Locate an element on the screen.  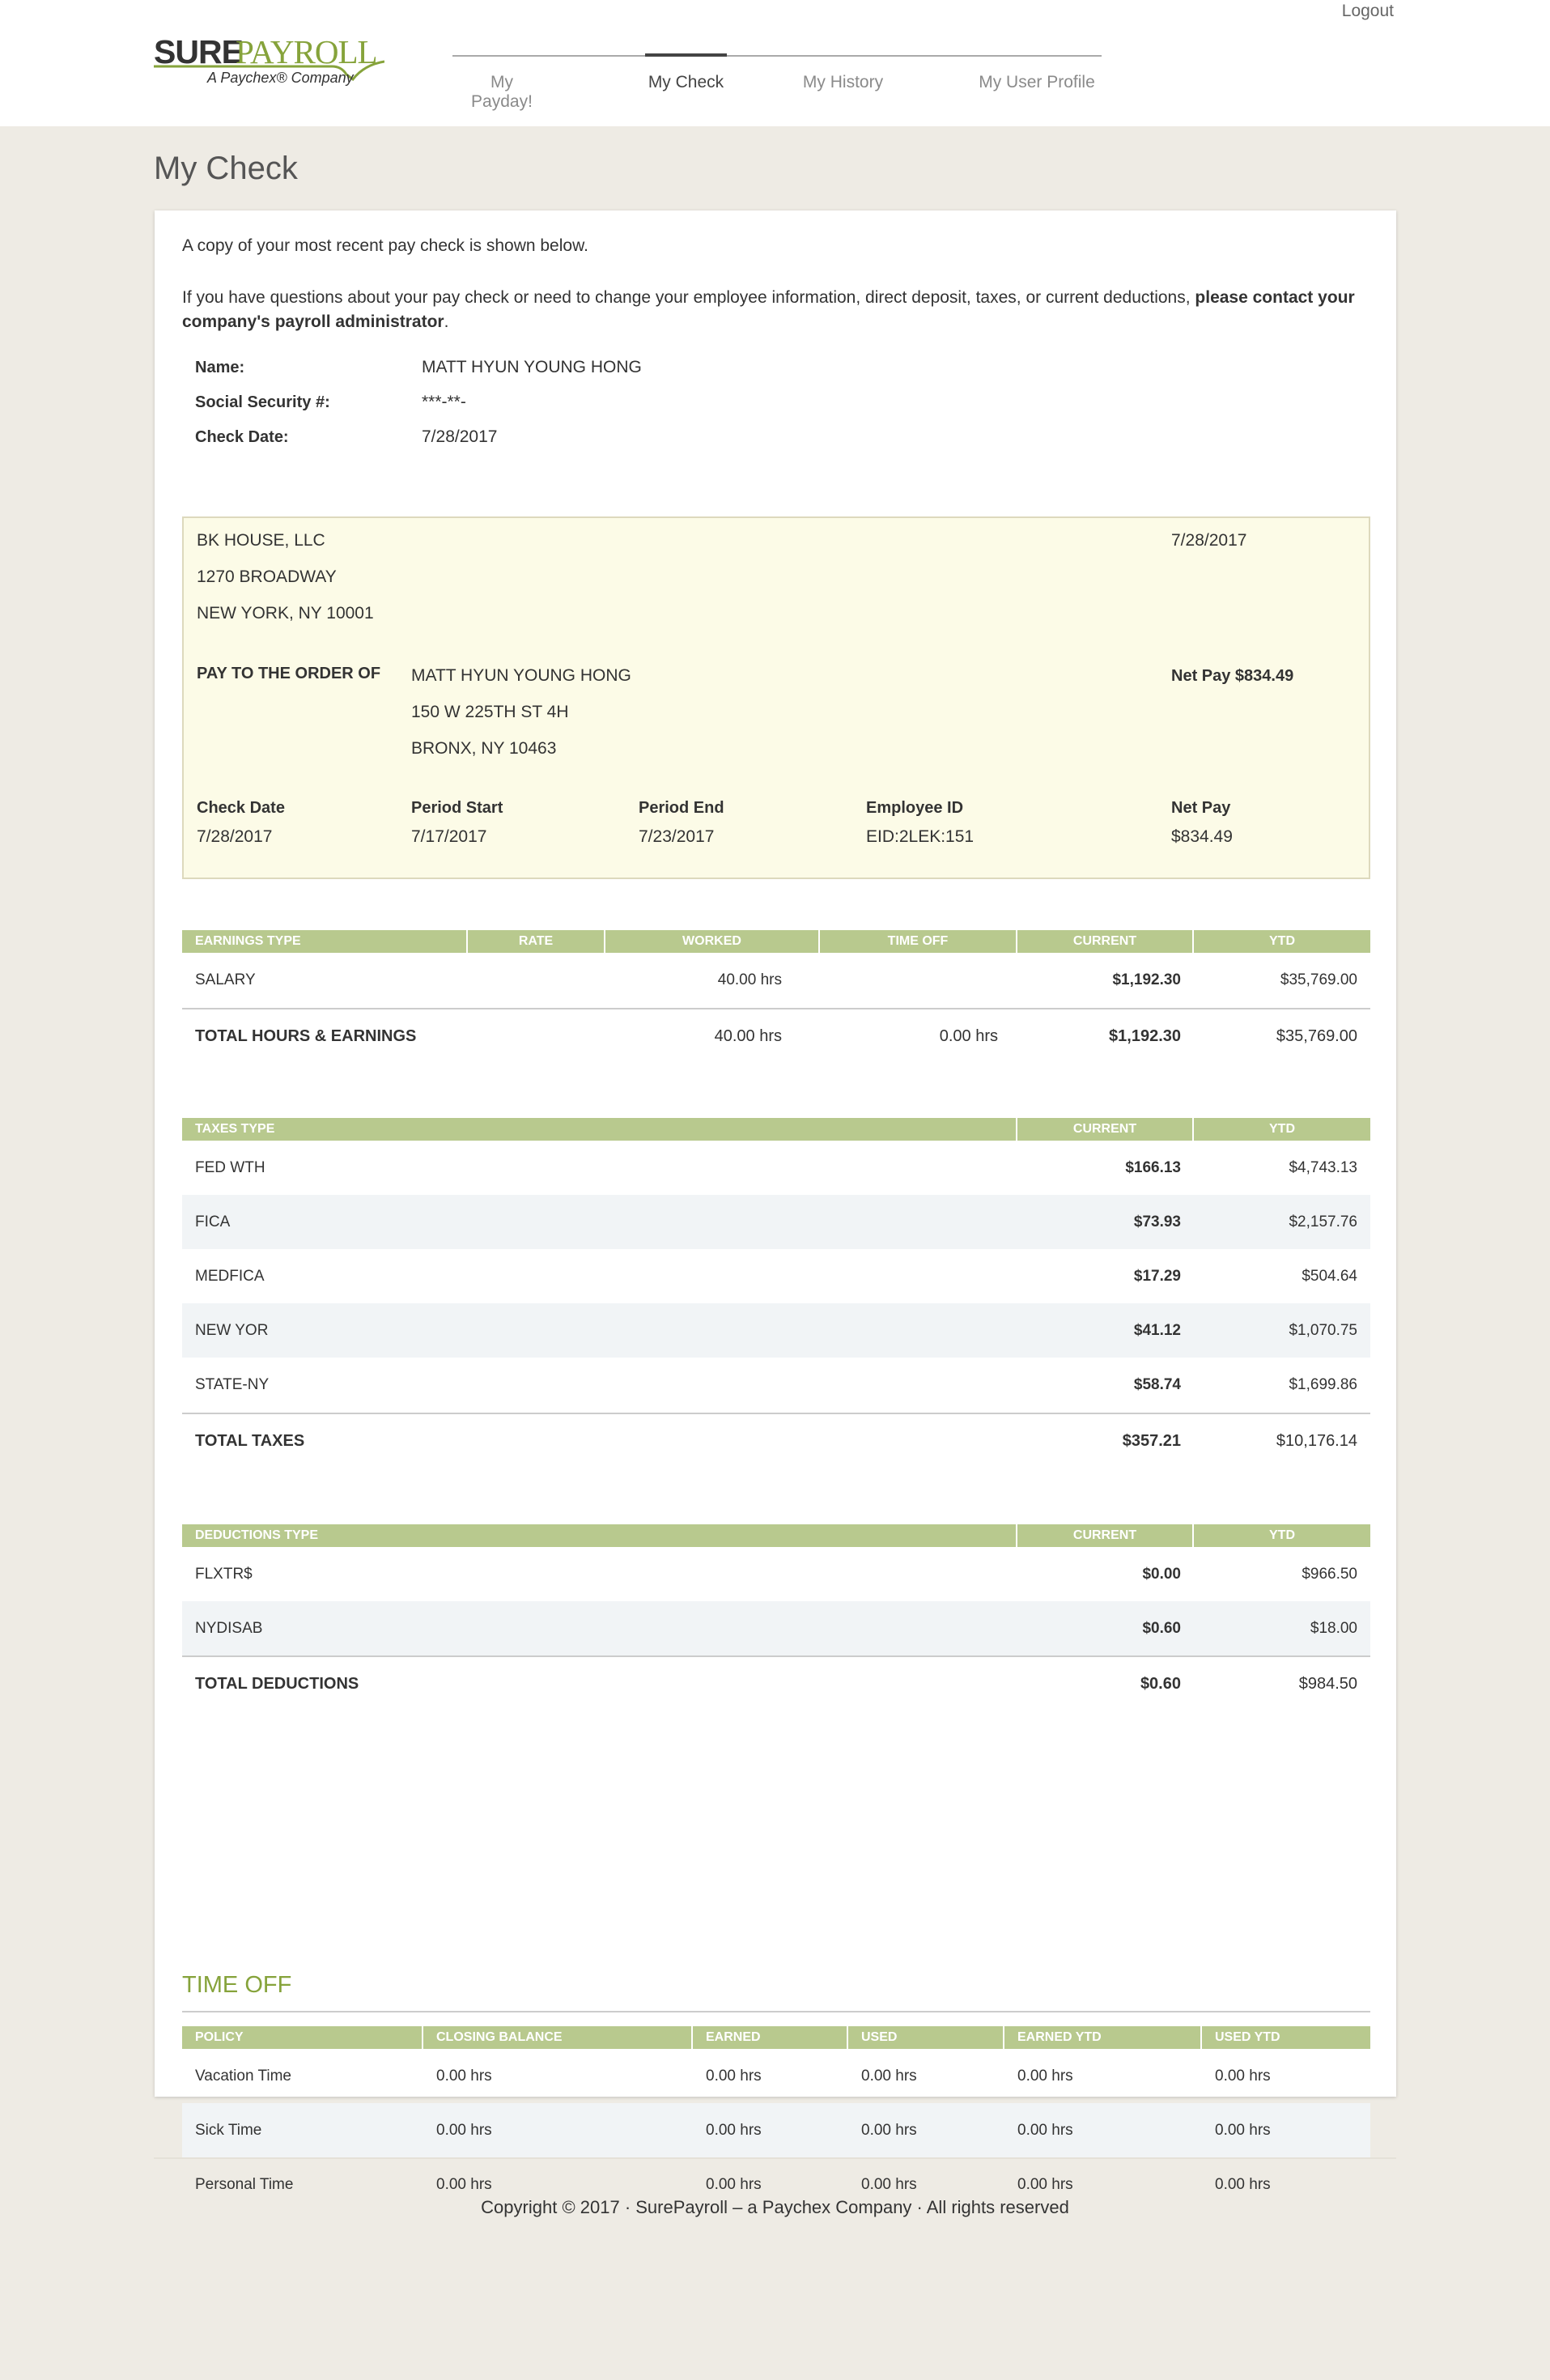
tax-type: FED WTH is located at coordinates (230, 1167).